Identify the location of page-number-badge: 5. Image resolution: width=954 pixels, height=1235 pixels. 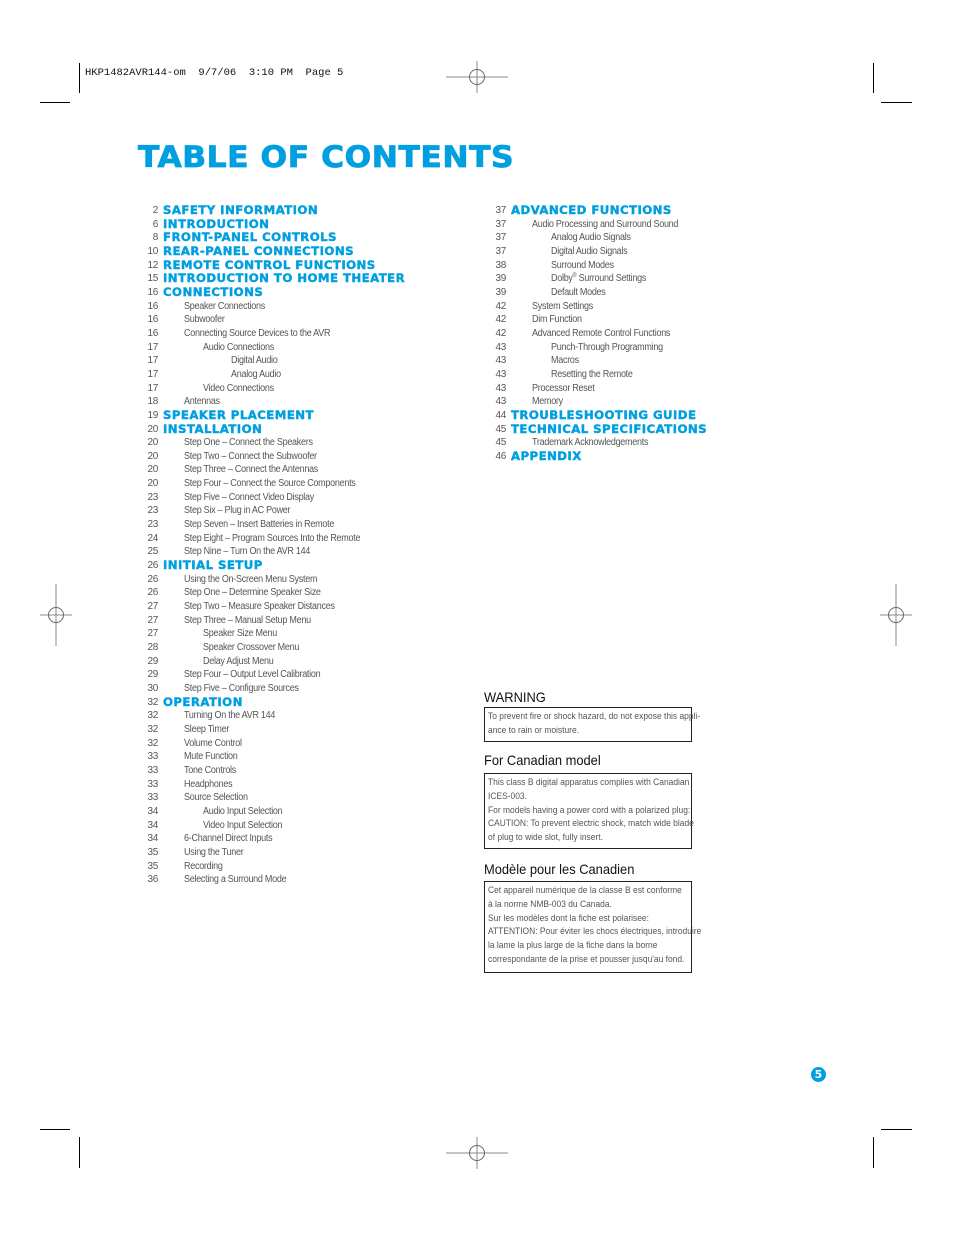
(818, 1074).